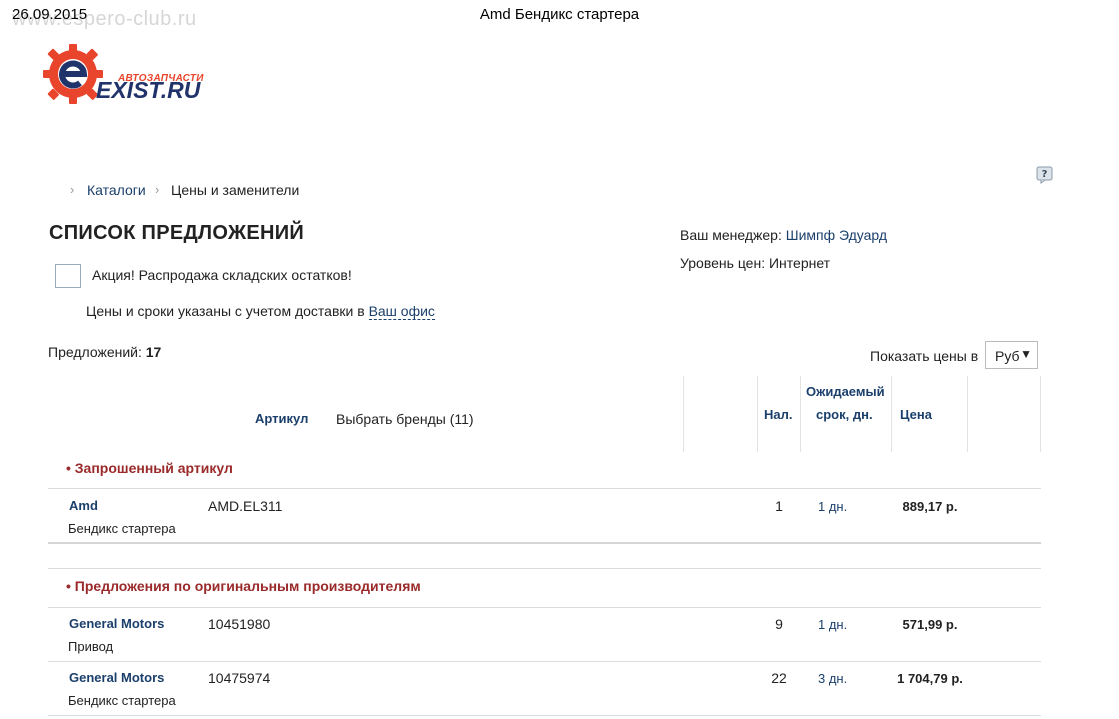 The image size is (1119, 719). What do you see at coordinates (83, 505) in the screenshot?
I see `row-brand: Amd` at bounding box center [83, 505].